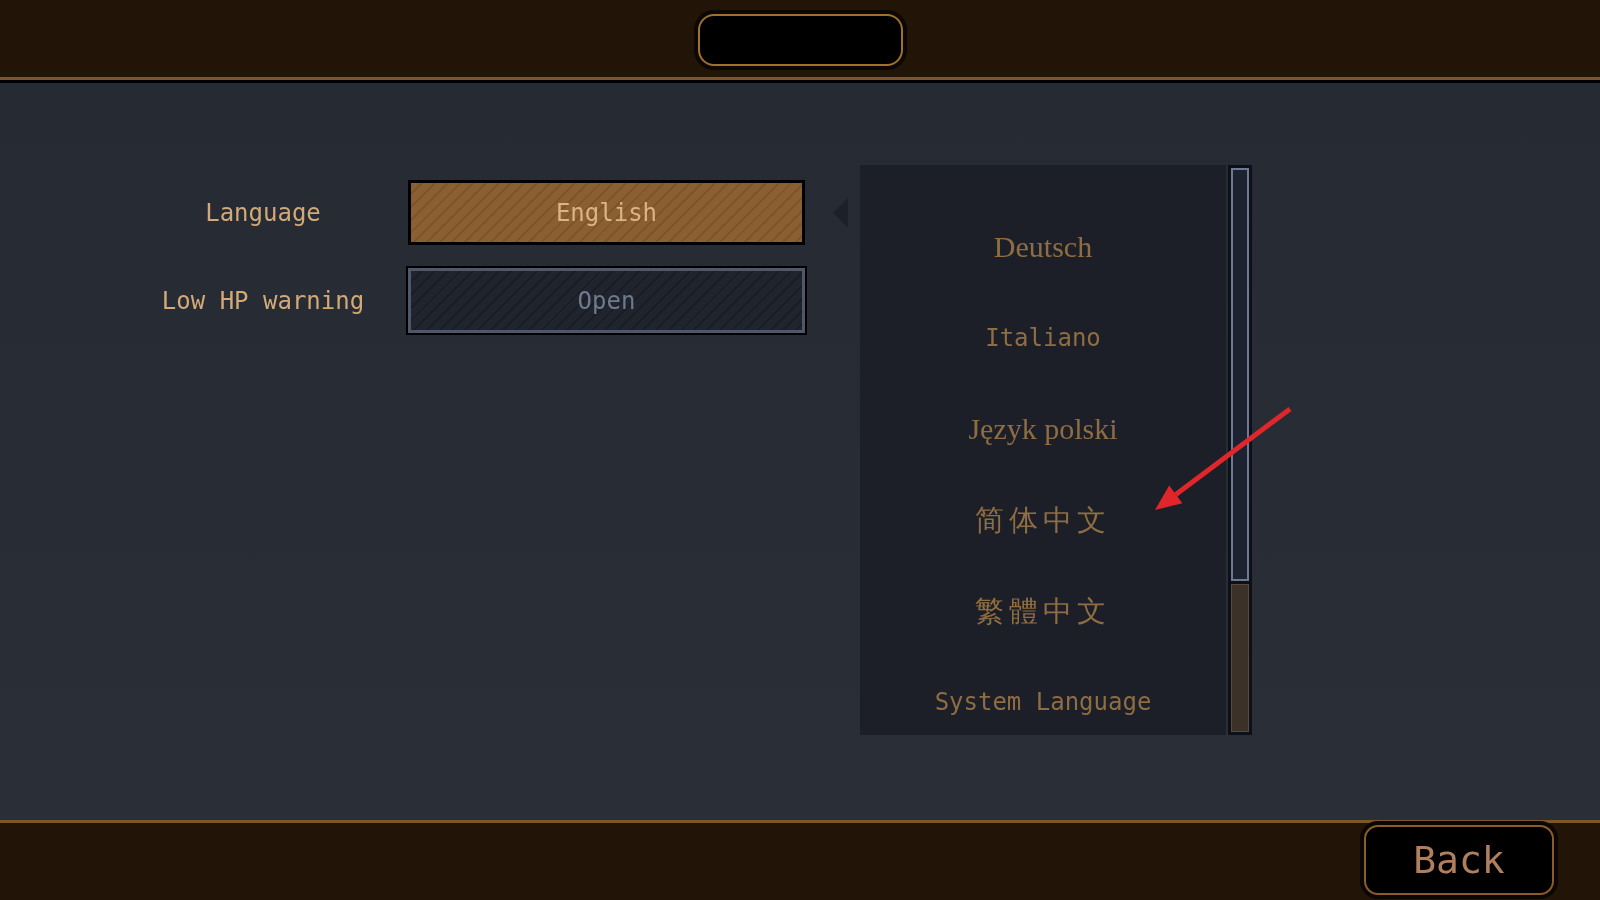 The image size is (1600, 900). I want to click on language-option: 繁體中文, so click(1043, 611).